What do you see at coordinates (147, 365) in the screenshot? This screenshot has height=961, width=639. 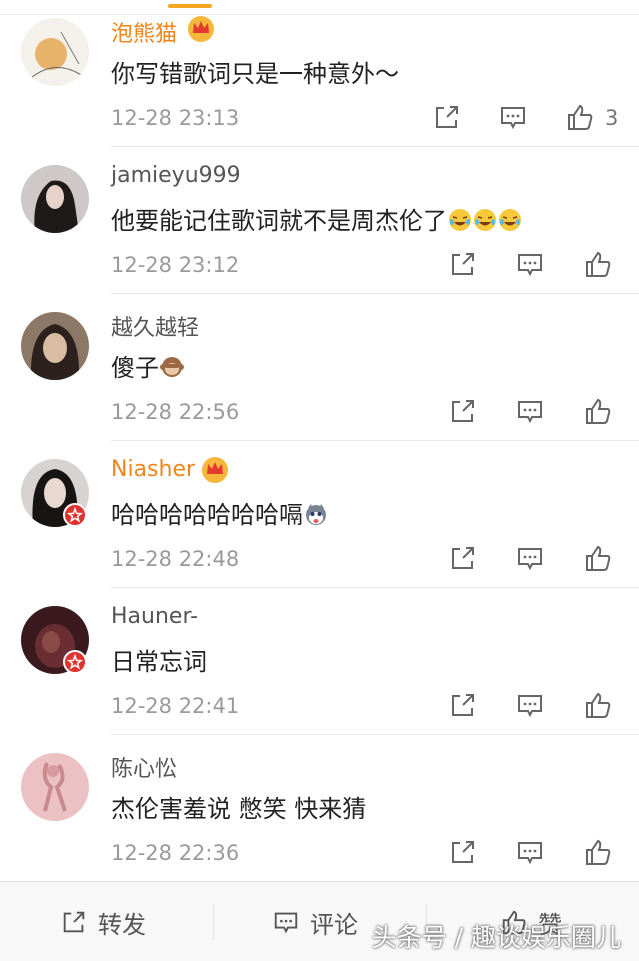 I see `comment-text: 傻子` at bounding box center [147, 365].